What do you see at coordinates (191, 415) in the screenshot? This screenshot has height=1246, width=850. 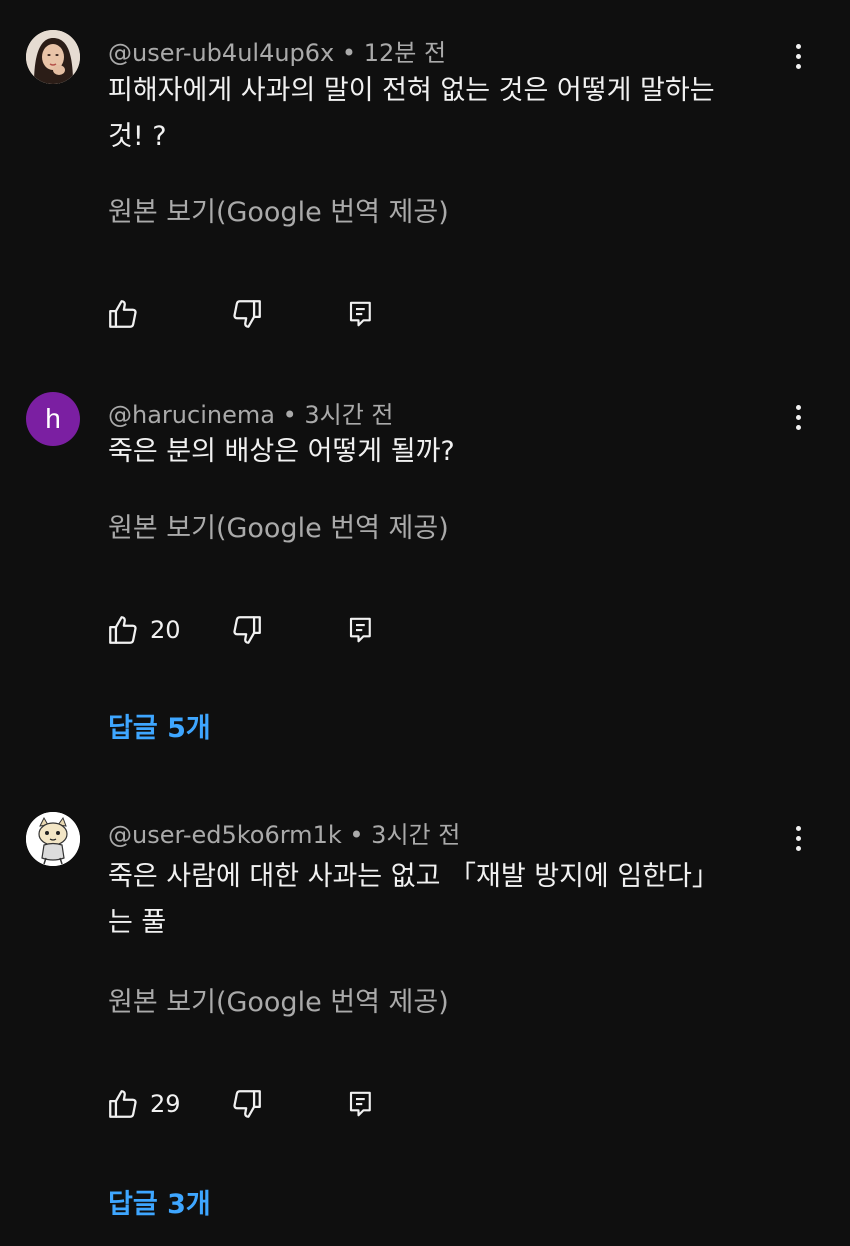 I see `comment-author: @harucinema` at bounding box center [191, 415].